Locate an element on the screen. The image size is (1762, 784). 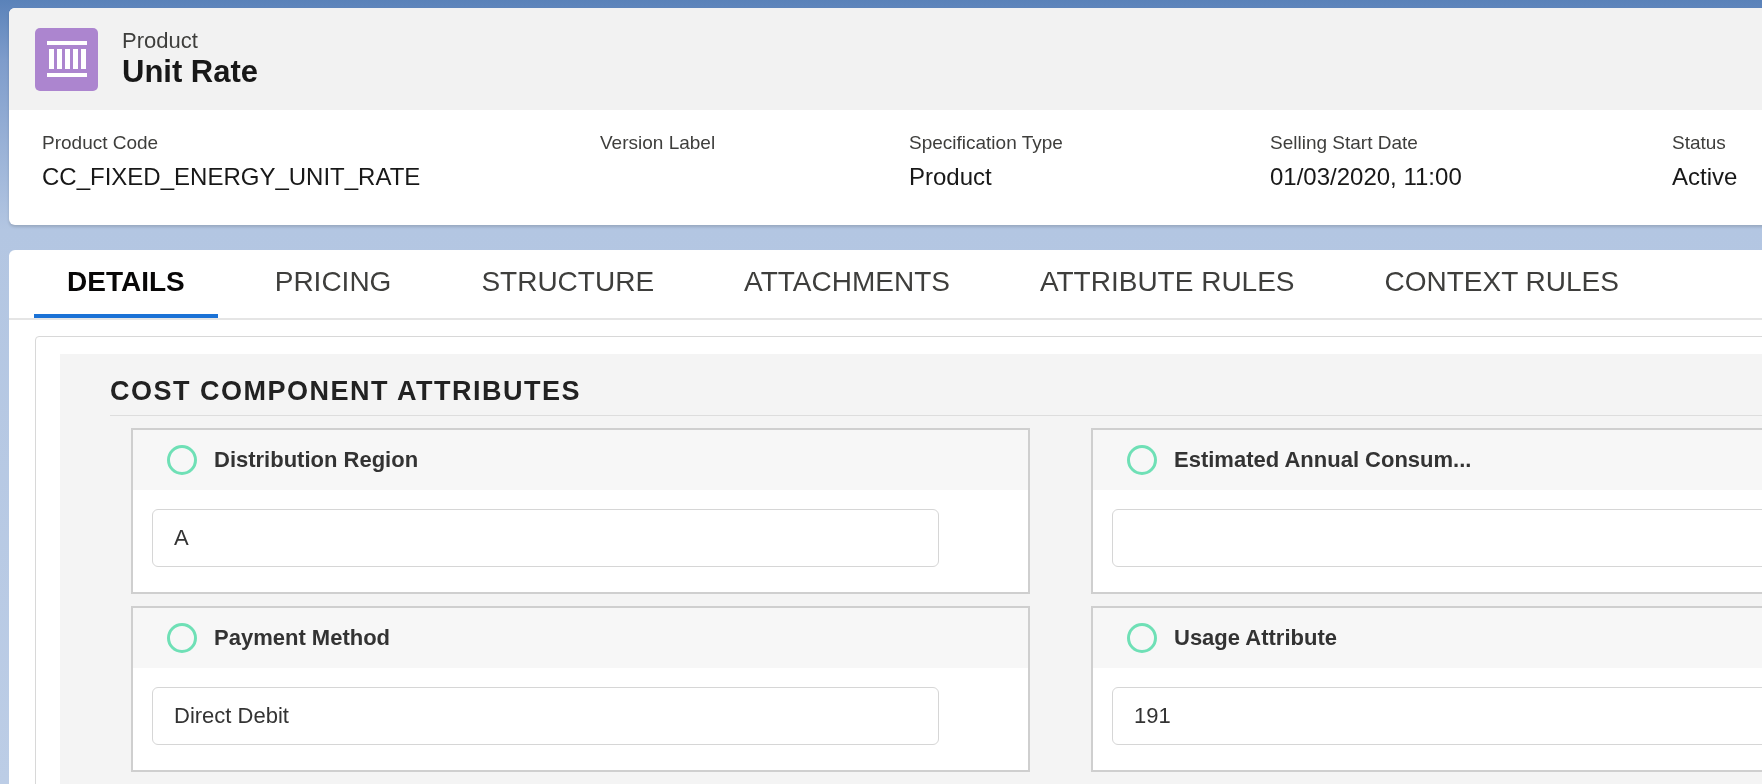
object-type: Product is located at coordinates (160, 41).